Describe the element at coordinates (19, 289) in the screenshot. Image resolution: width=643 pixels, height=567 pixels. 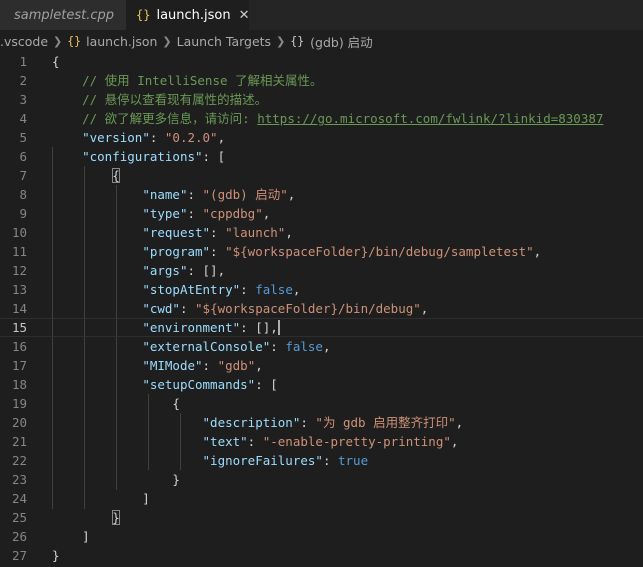
I see `line-number: 13` at that location.